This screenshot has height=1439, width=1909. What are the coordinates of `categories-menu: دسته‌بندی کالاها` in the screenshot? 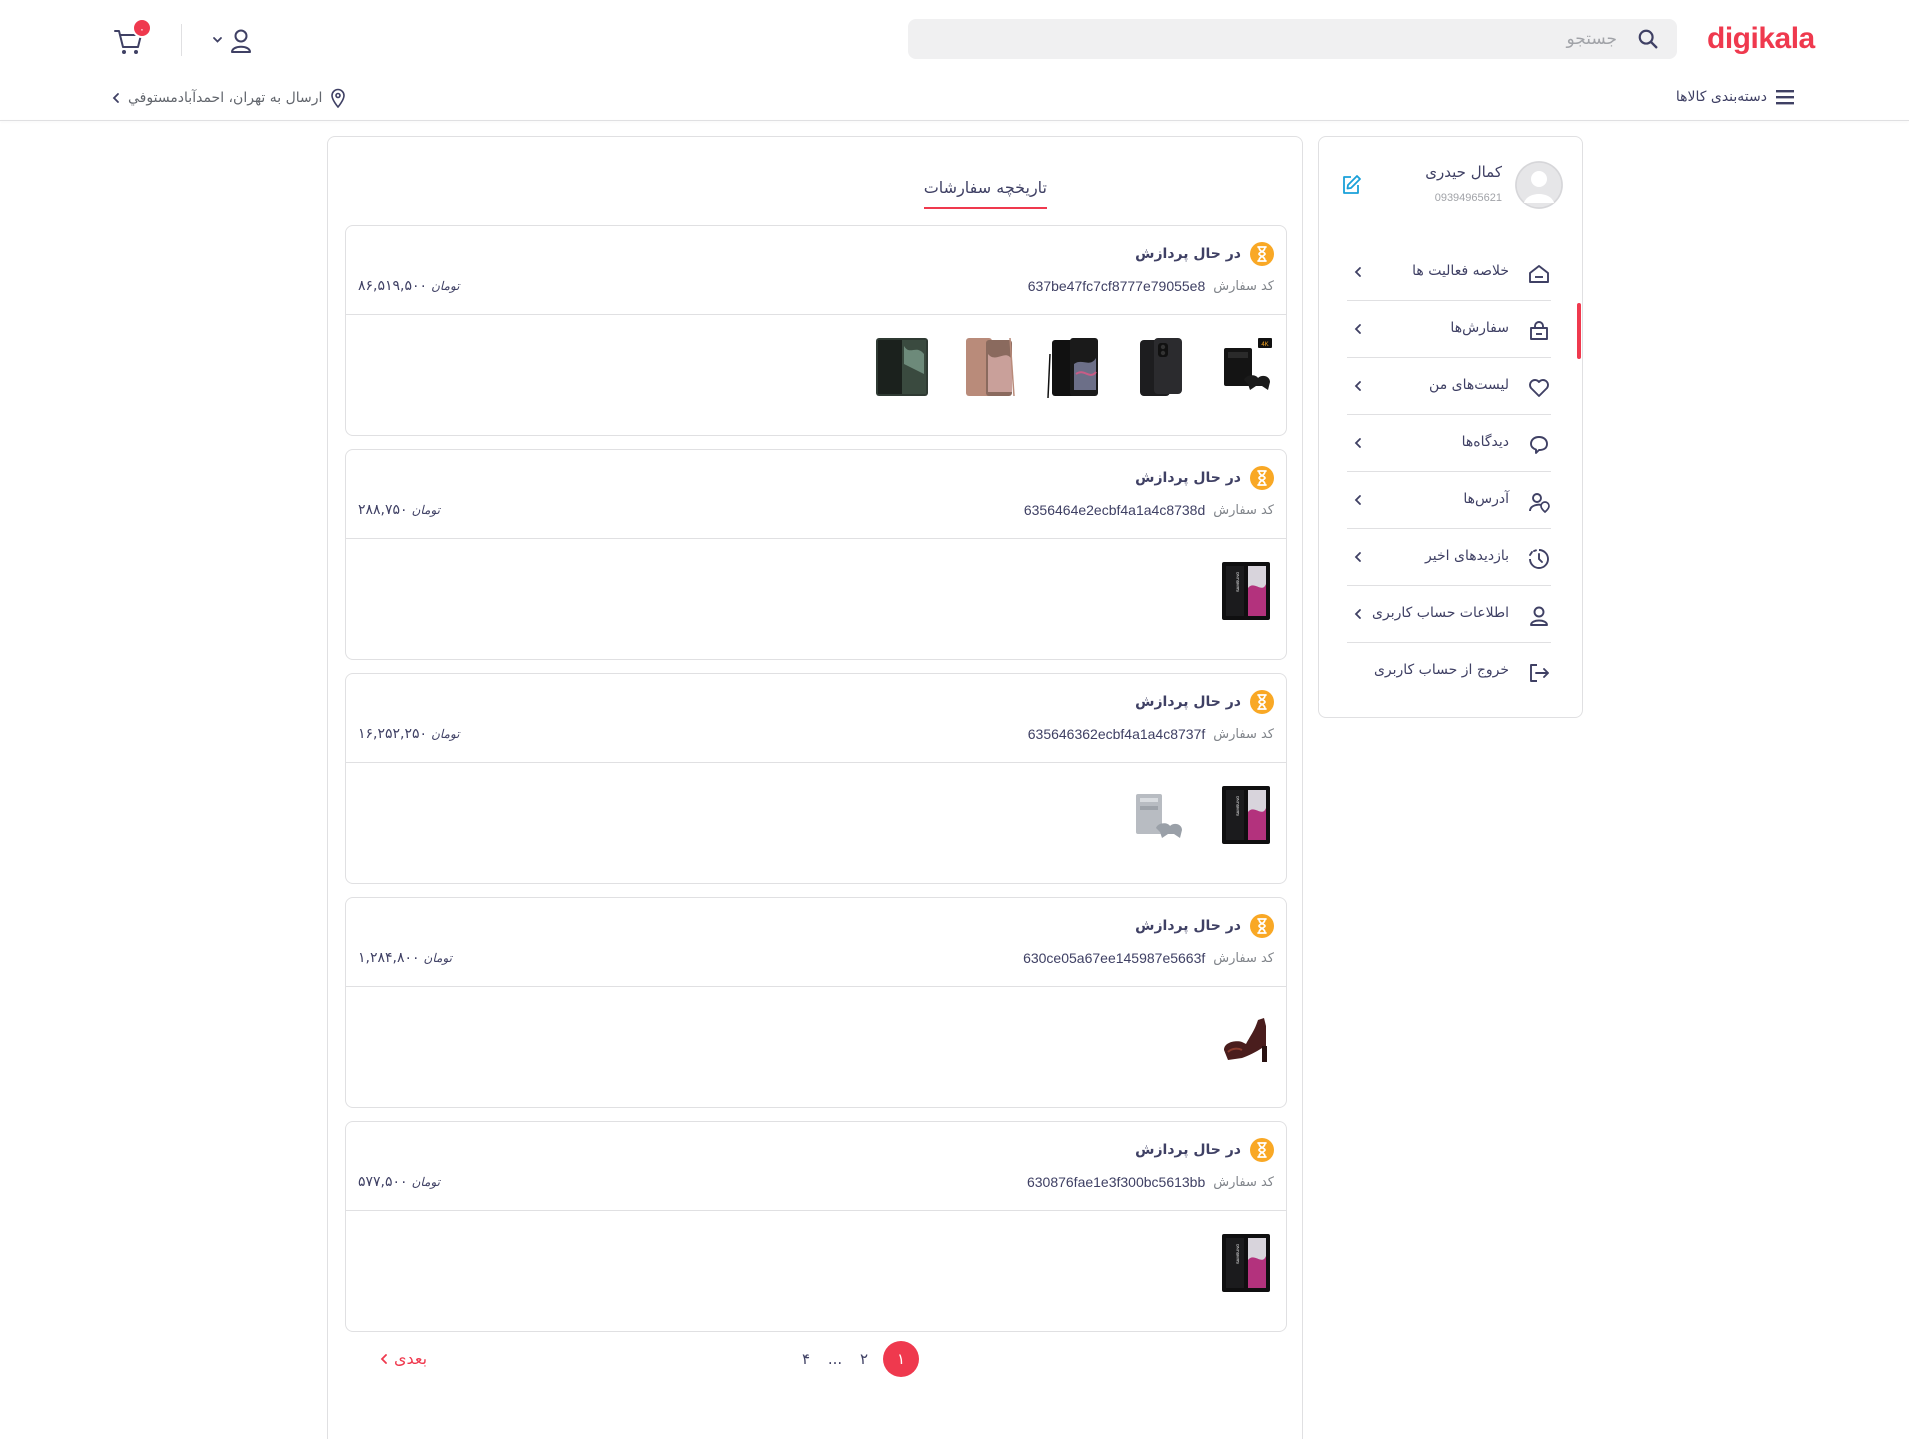 It's located at (1735, 97).